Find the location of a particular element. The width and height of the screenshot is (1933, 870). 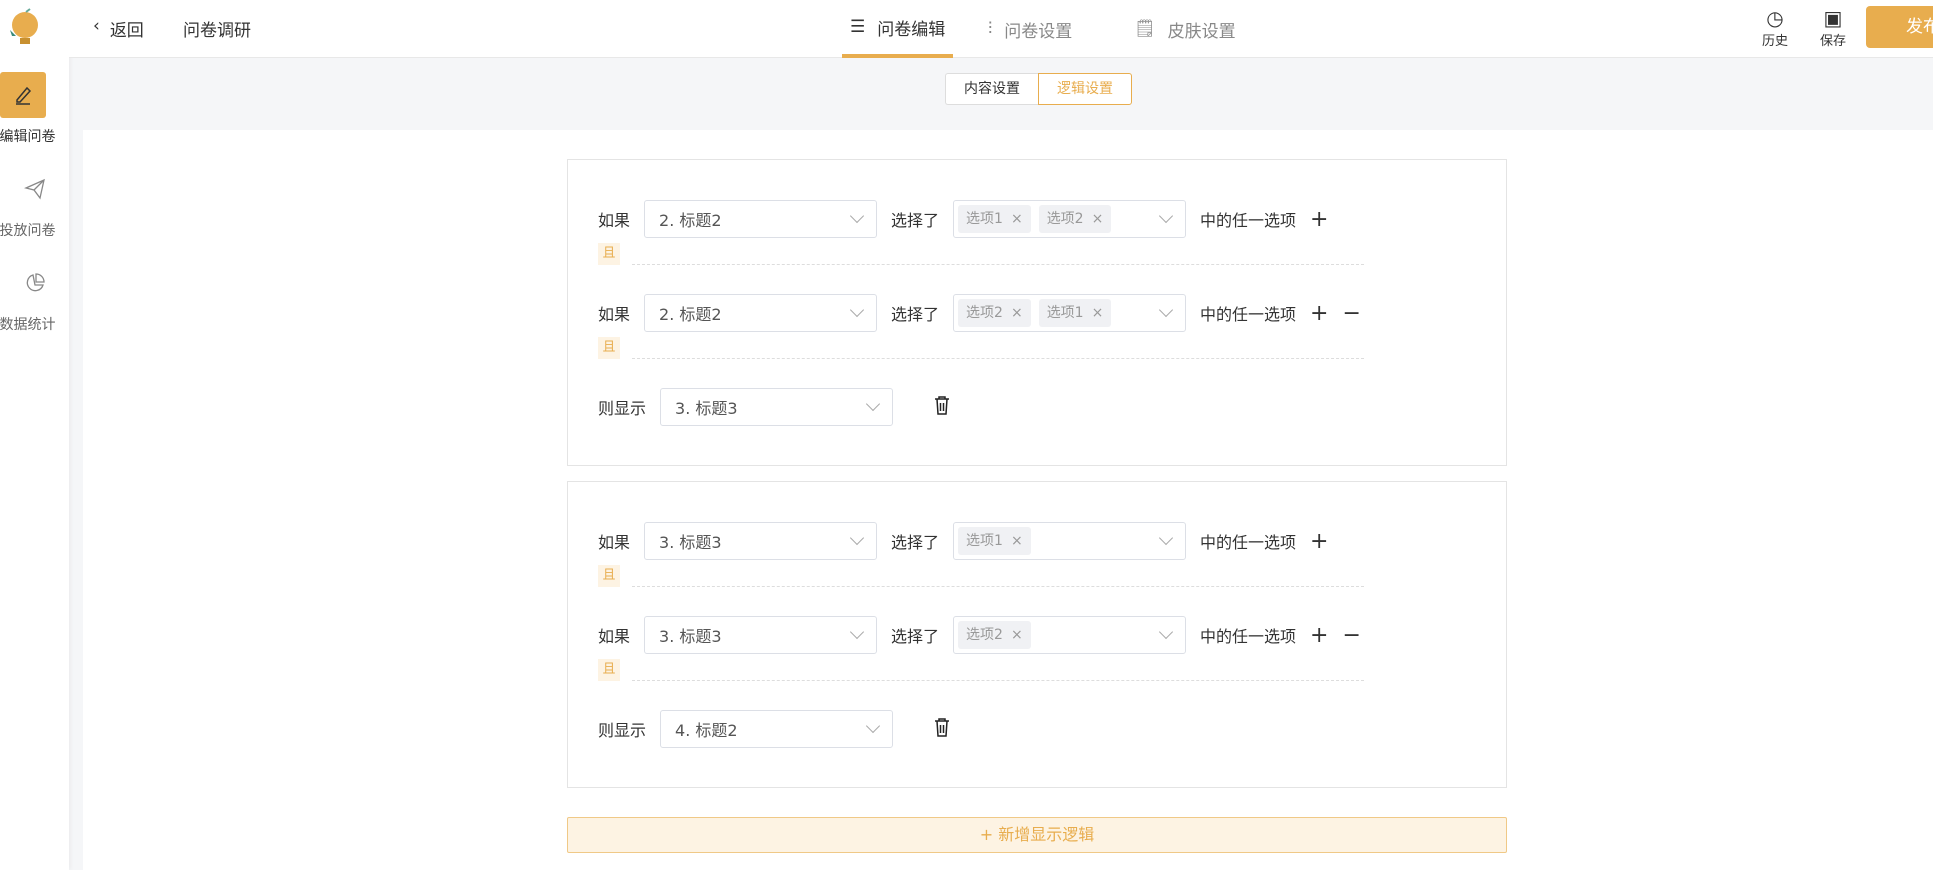

logo-icon is located at coordinates (24, 26).